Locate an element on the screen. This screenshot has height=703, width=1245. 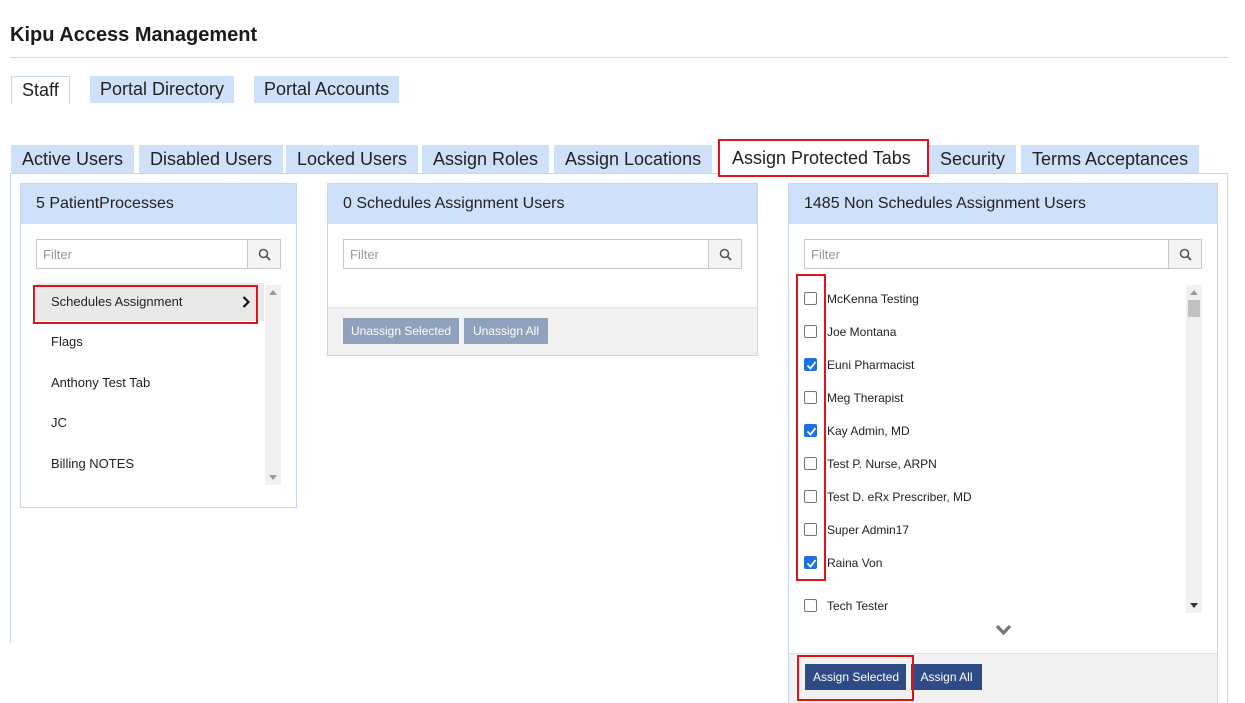
user-name: Tech Tester is located at coordinates (858, 606).